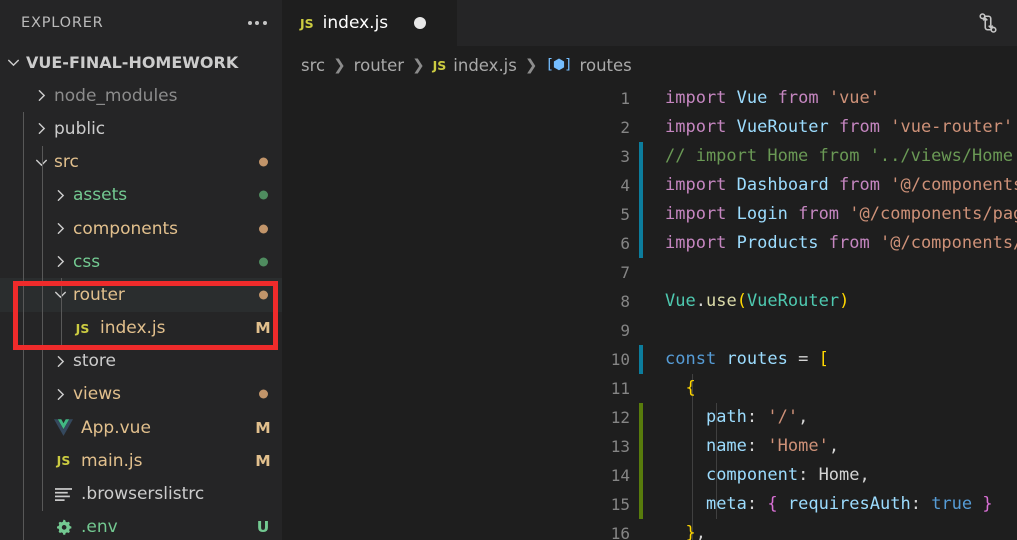 Image resolution: width=1017 pixels, height=540 pixels. Describe the element at coordinates (649, 388) in the screenshot. I see `code-line: 11 {` at that location.